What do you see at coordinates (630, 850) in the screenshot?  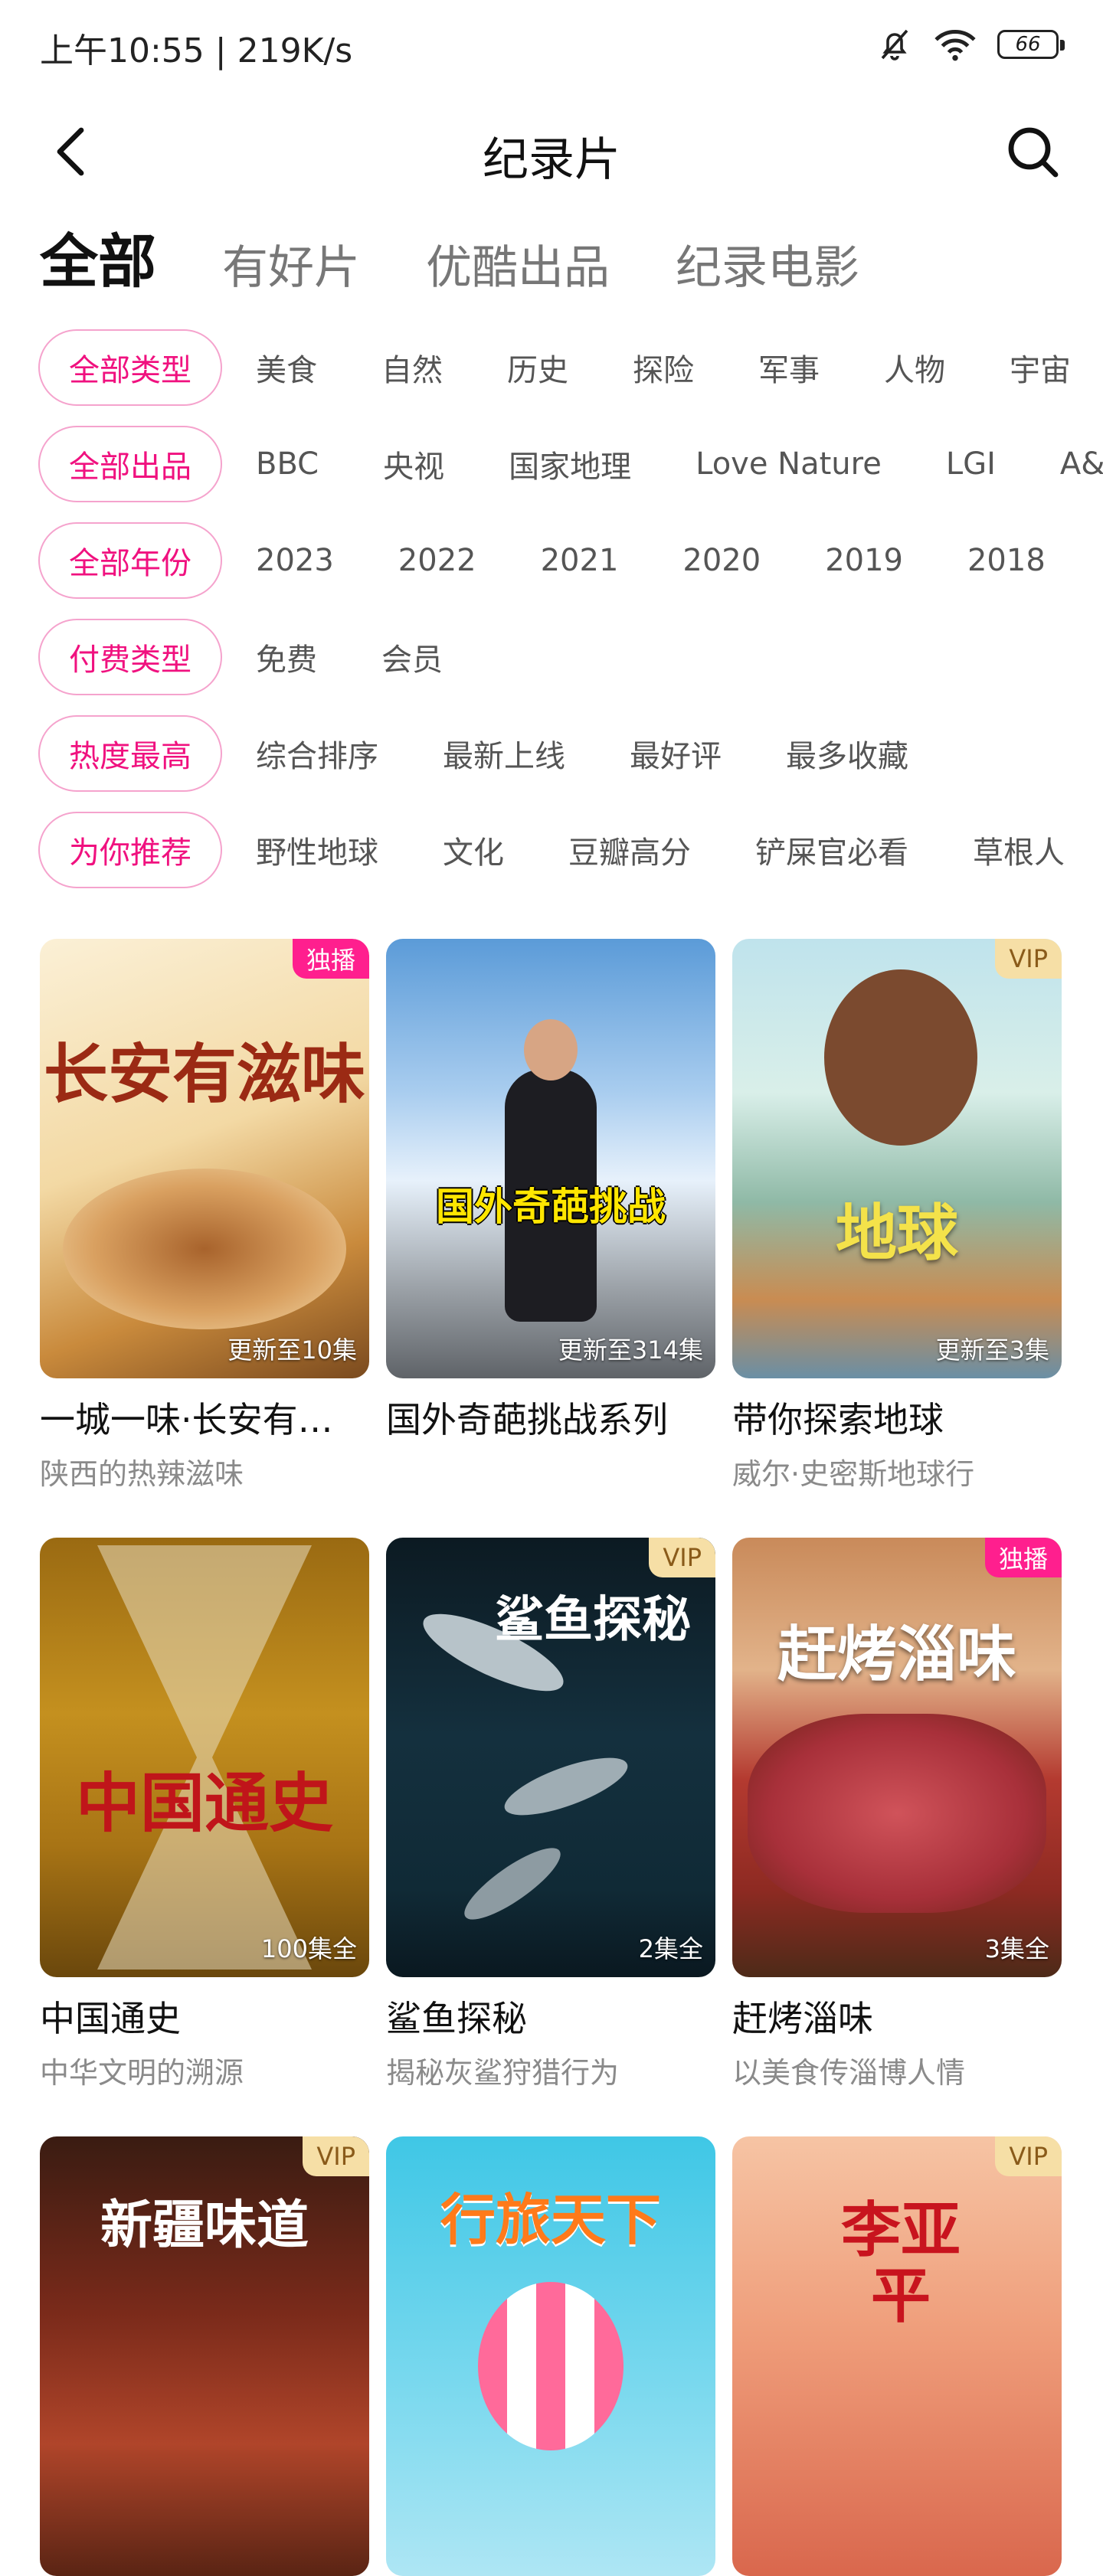 I see `filter-option: 豆瓣高分` at bounding box center [630, 850].